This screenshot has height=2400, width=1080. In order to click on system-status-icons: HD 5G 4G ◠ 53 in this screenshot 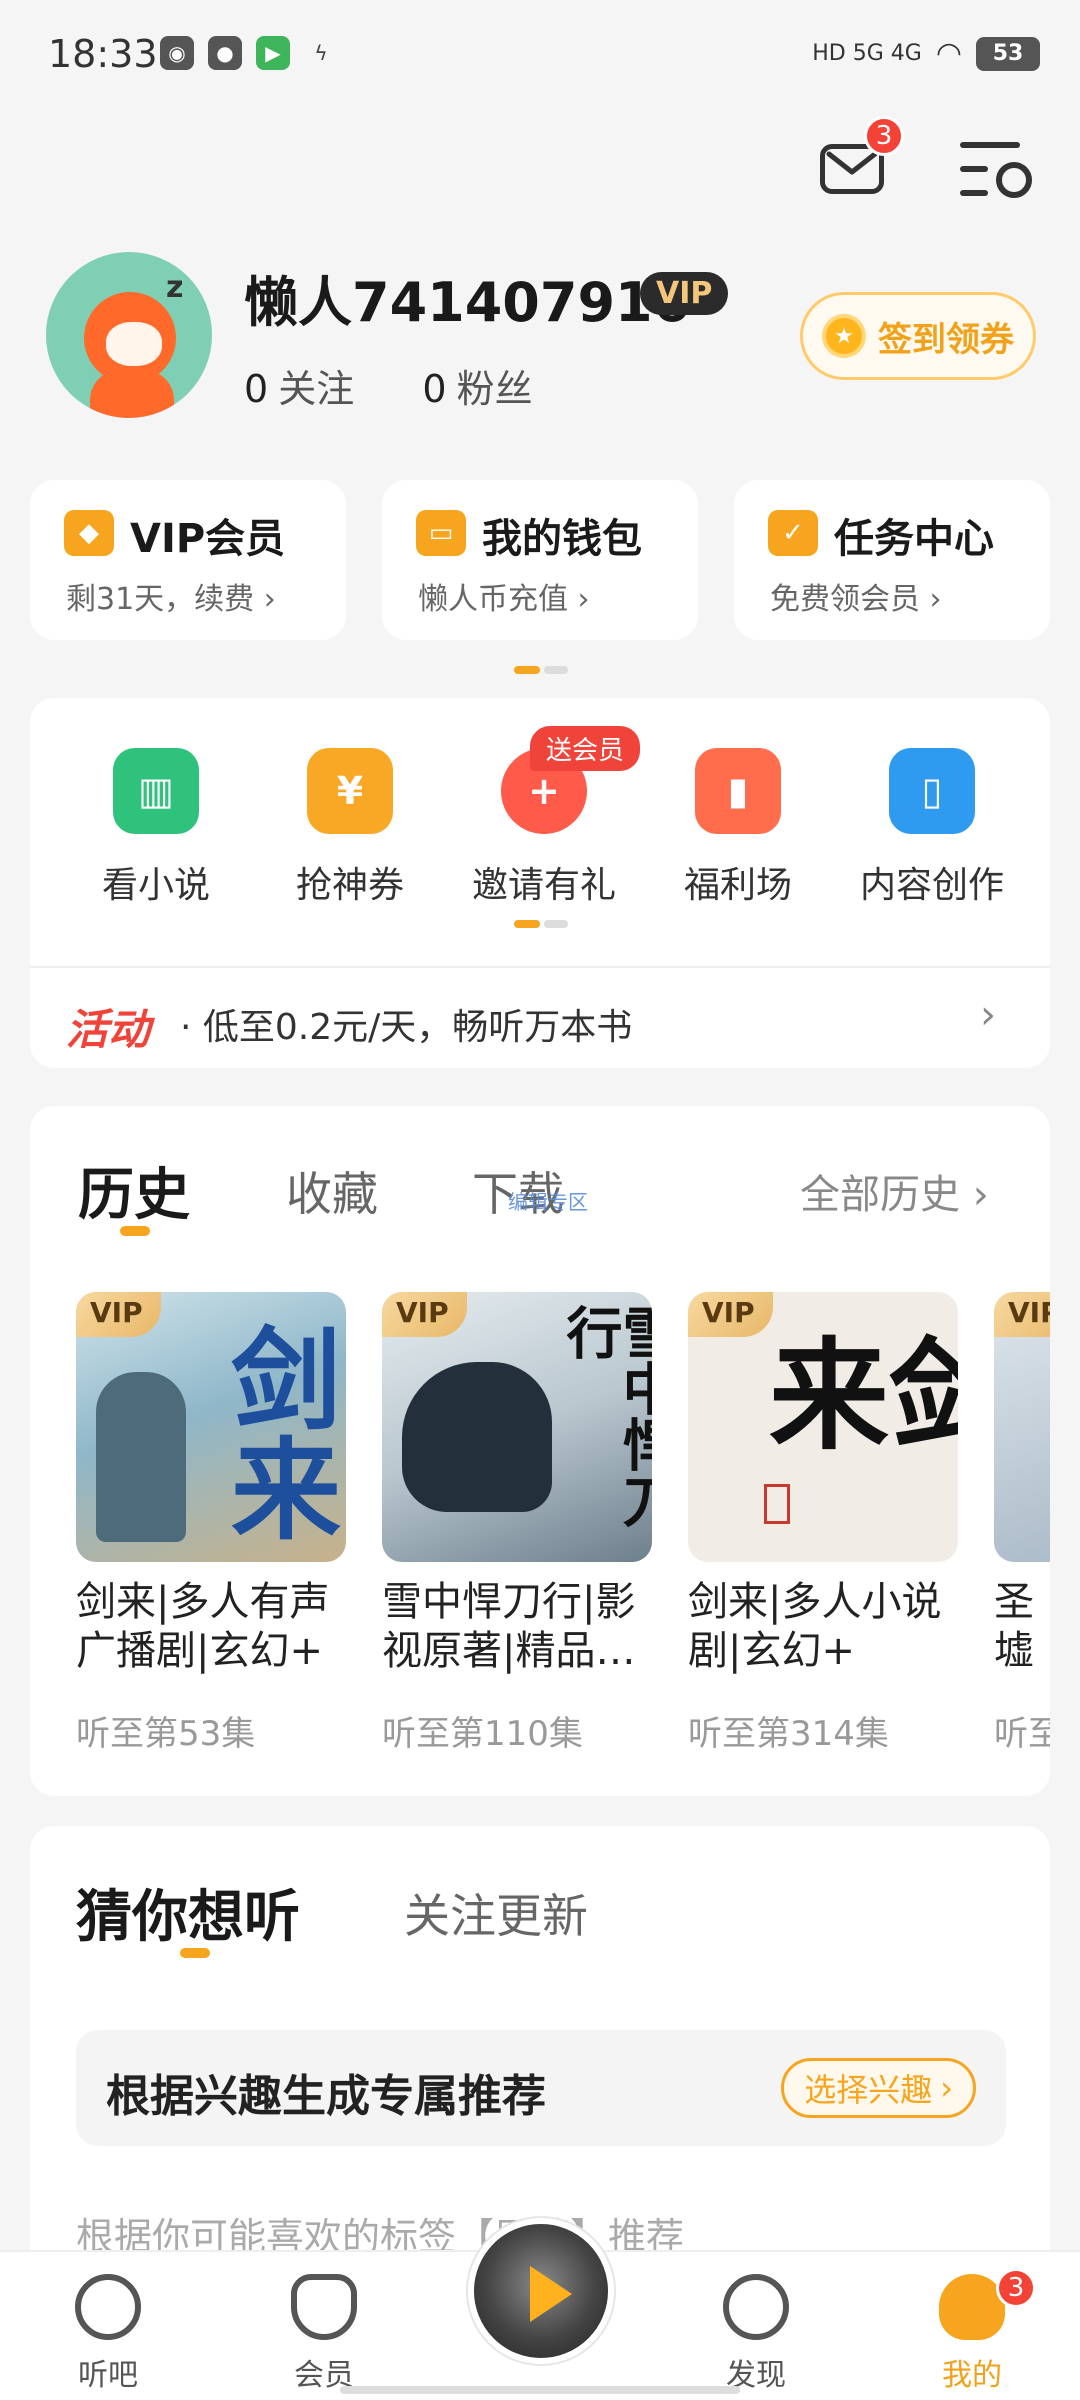, I will do `click(926, 53)`.